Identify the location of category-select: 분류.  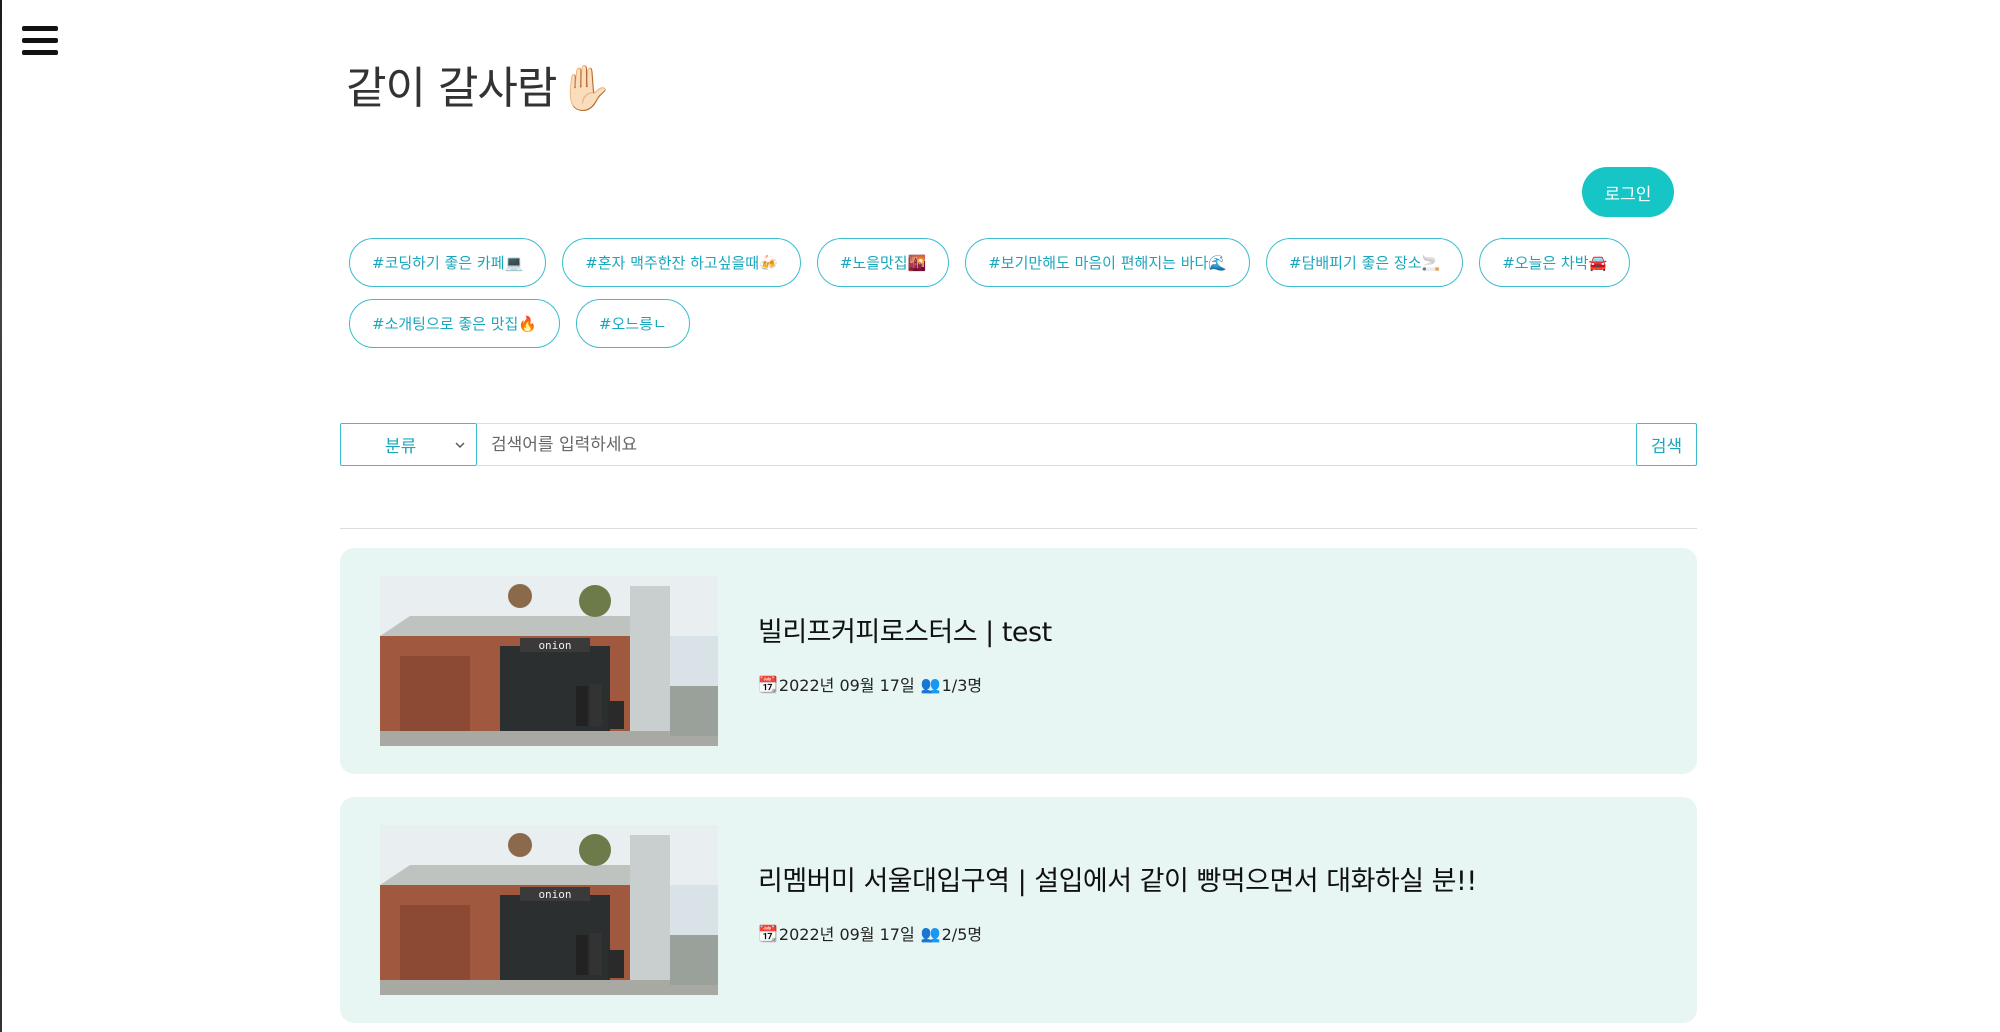
(408, 444).